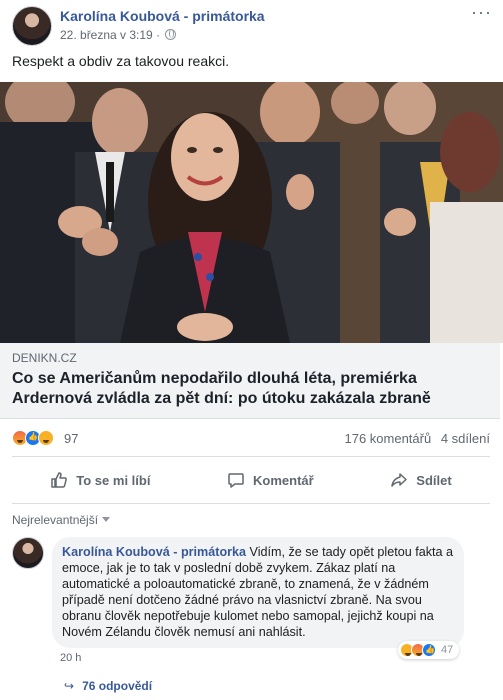 The width and height of the screenshot is (503, 700). Describe the element at coordinates (28, 553) in the screenshot. I see `commenter-avatar` at that location.